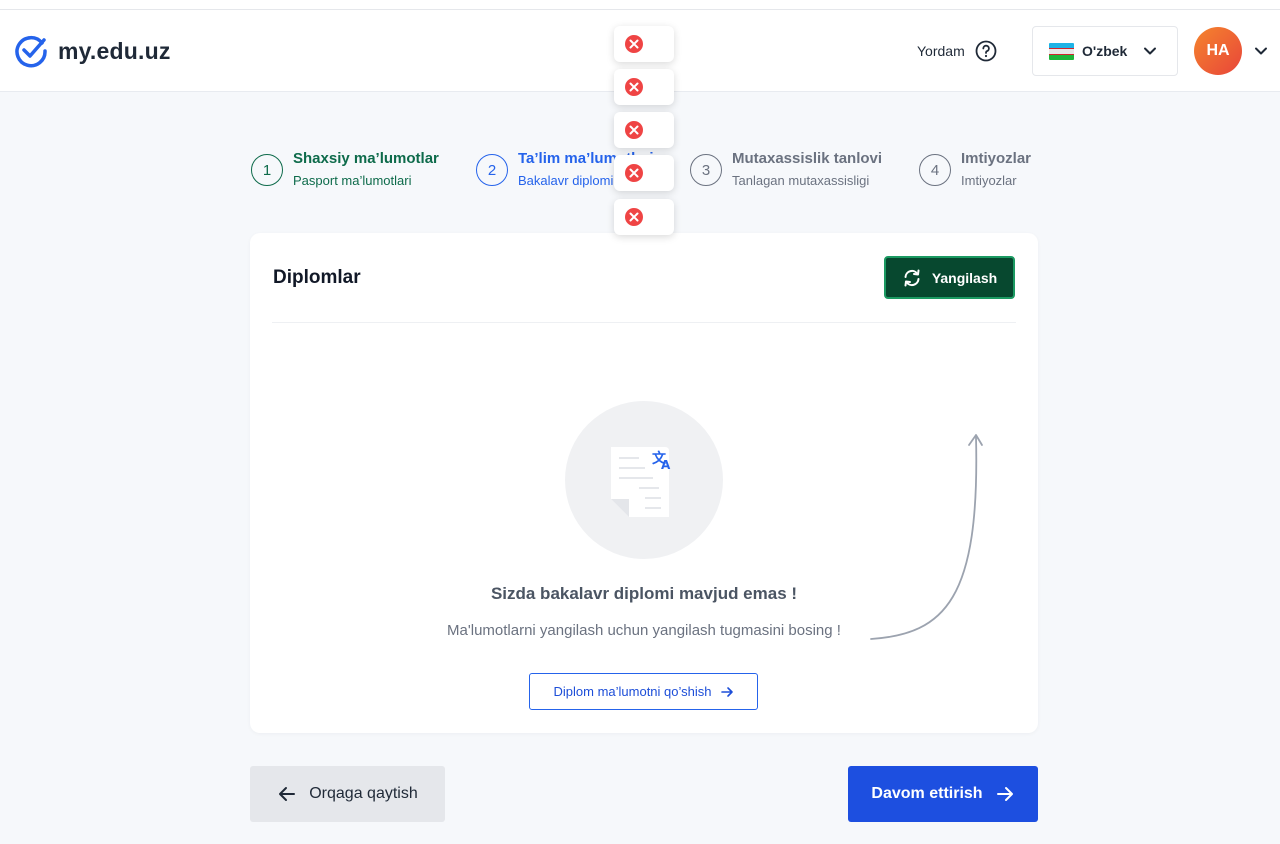 The width and height of the screenshot is (1280, 844). What do you see at coordinates (287, 794) in the screenshot?
I see `arrow-left-icon` at bounding box center [287, 794].